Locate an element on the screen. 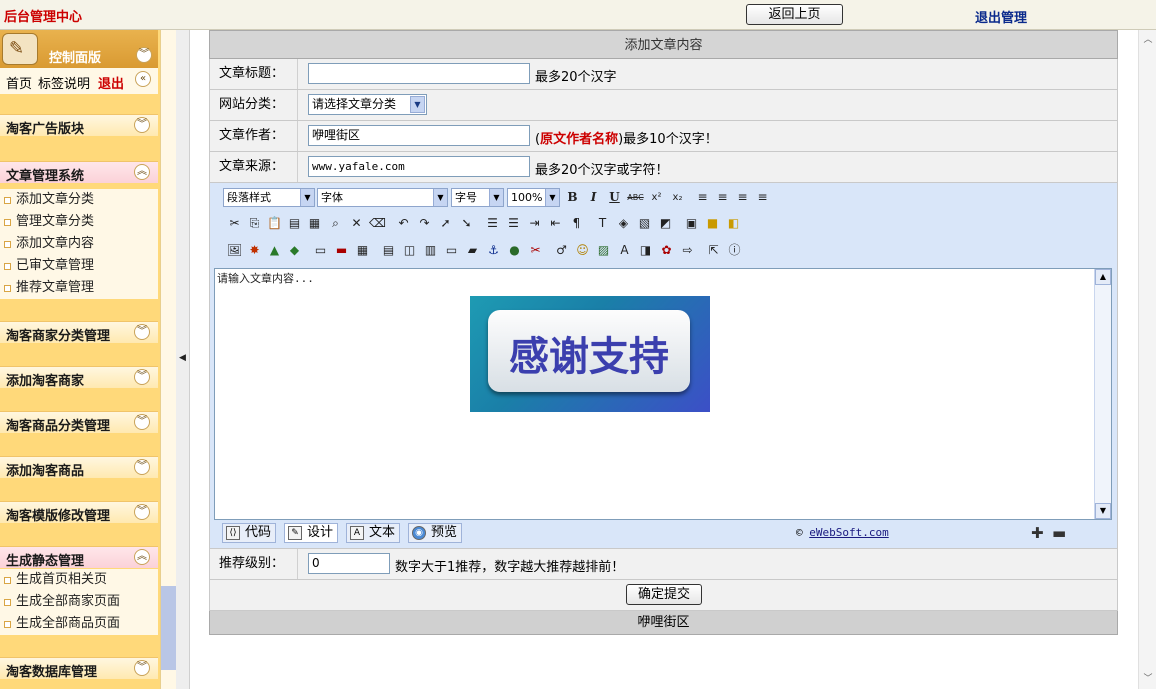  shrink-editor-icon: ▬ is located at coordinates (1059, 533).